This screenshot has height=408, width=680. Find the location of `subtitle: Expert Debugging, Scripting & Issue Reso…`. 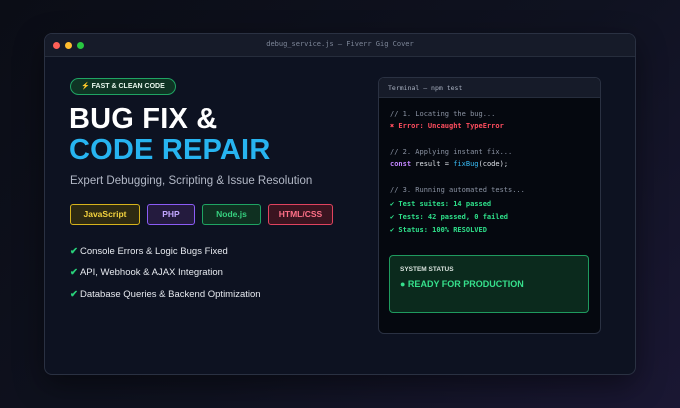

subtitle: Expert Debugging, Scripting & Issue Reso… is located at coordinates (191, 181).